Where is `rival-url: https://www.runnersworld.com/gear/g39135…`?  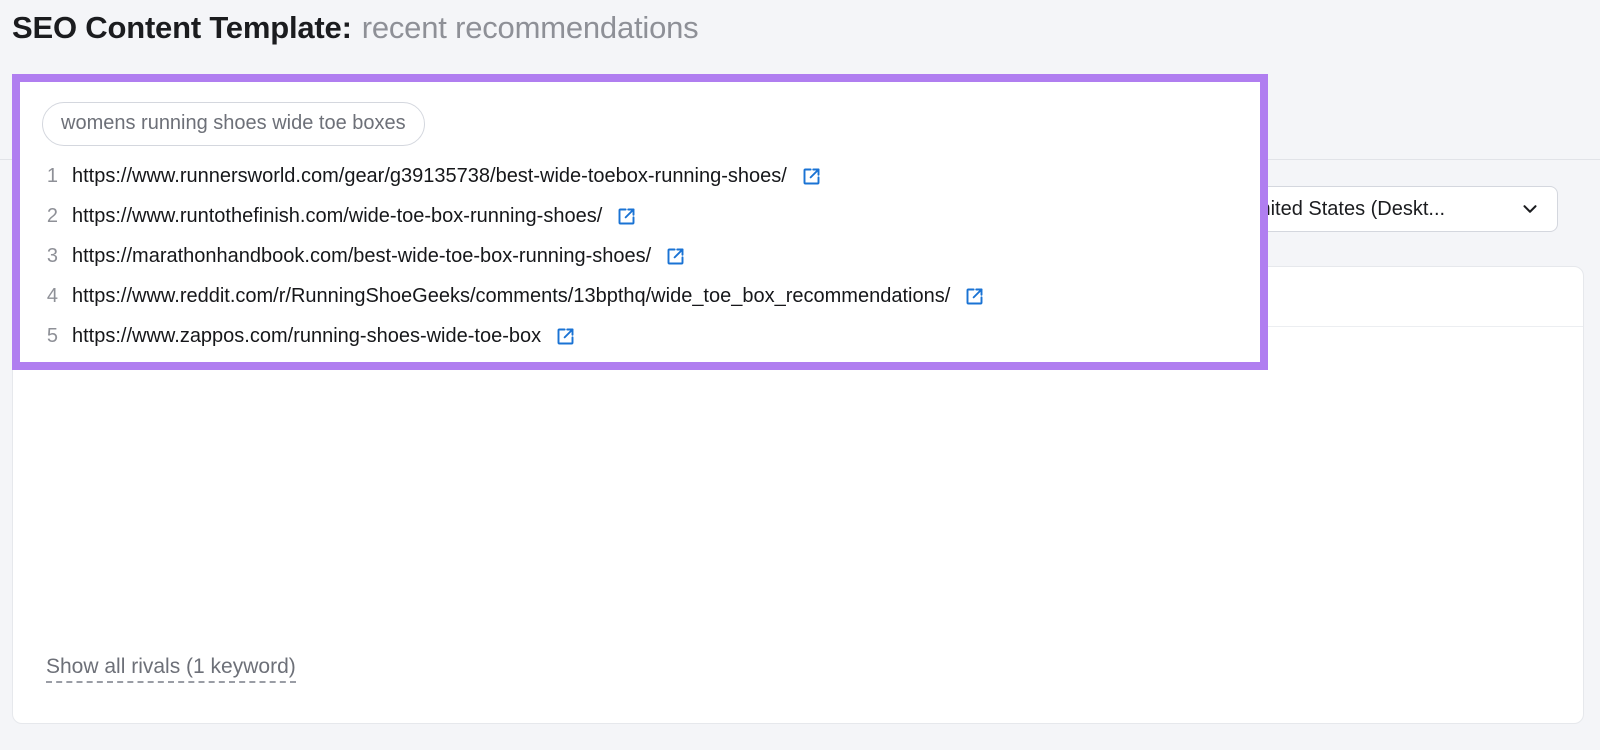 rival-url: https://www.runnersworld.com/gear/g39135… is located at coordinates (429, 175).